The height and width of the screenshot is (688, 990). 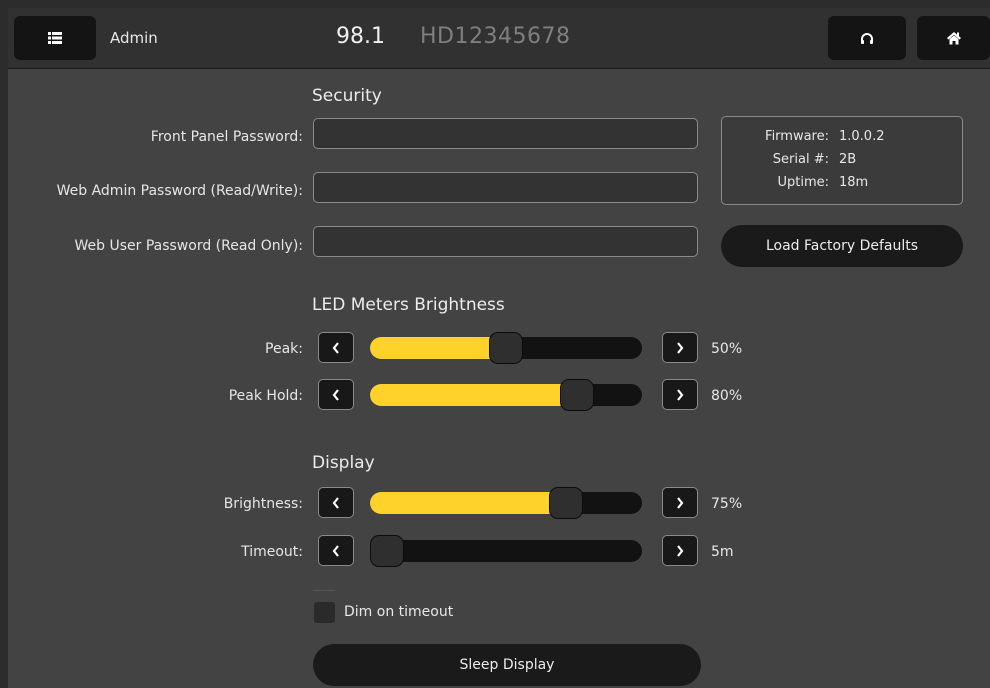 What do you see at coordinates (505, 133) in the screenshot?
I see `front-panel-password-field` at bounding box center [505, 133].